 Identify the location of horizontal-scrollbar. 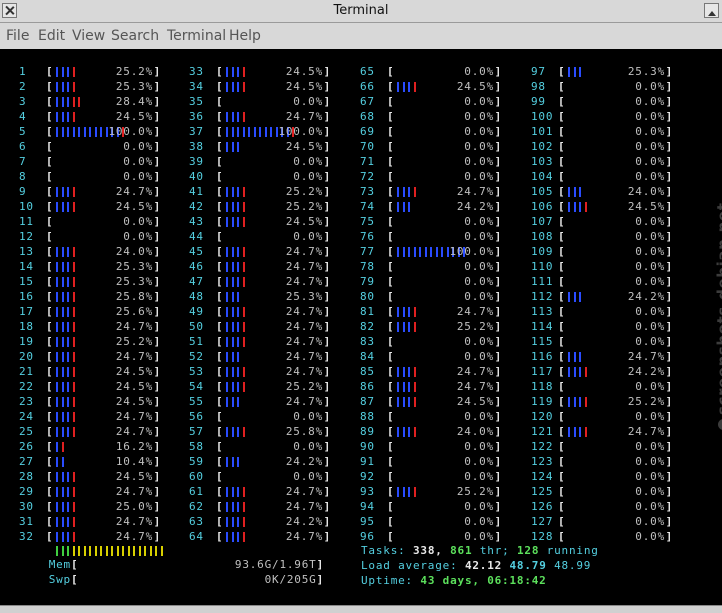
(361, 609).